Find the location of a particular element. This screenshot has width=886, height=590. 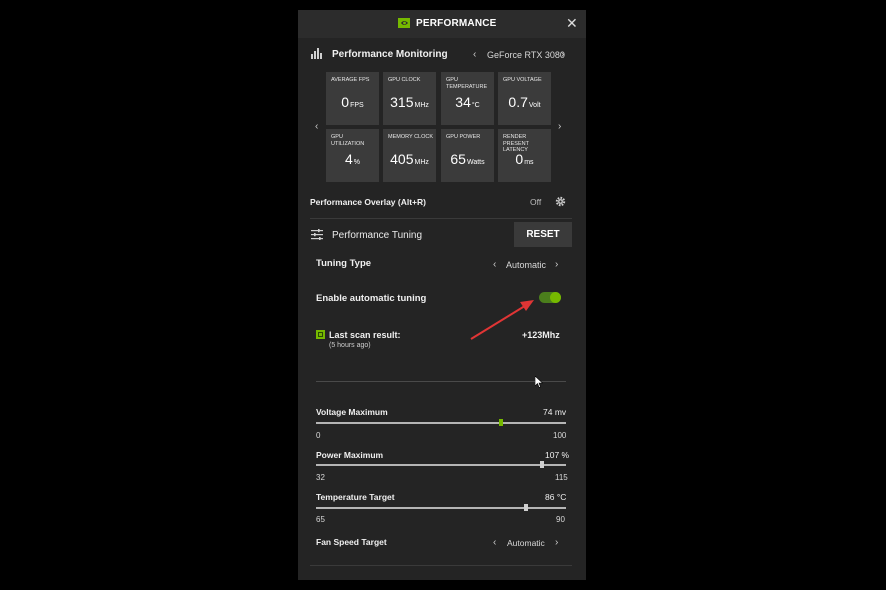

voltage-slider-thumb is located at coordinates (501, 422).